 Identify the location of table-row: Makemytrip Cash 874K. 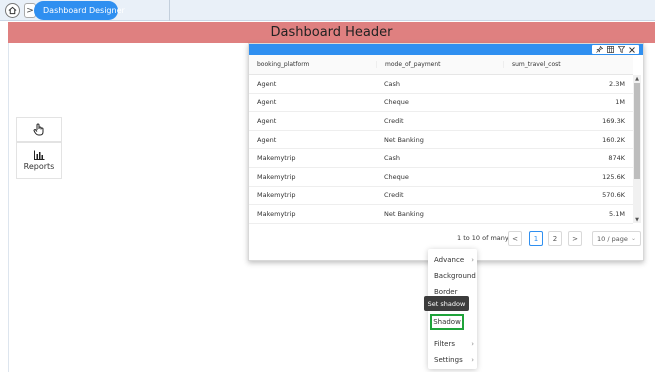
(441, 158).